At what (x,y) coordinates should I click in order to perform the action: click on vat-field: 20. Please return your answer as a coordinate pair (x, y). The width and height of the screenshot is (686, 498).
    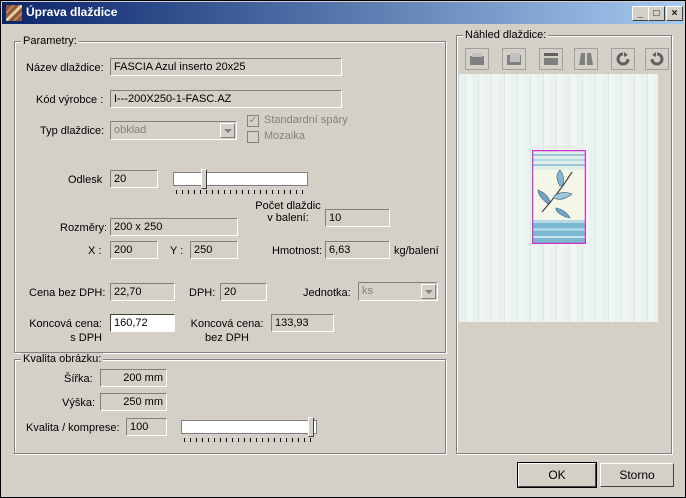
    Looking at the image, I should click on (243, 292).